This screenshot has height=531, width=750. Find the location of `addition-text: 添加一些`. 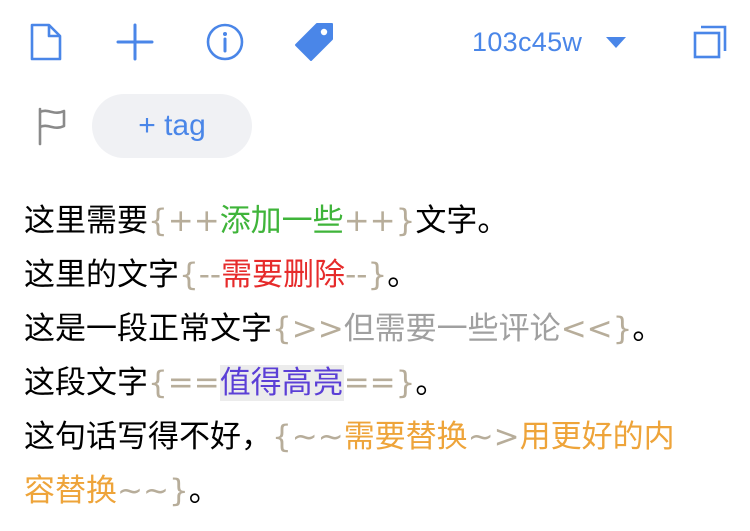

addition-text: 添加一些 is located at coordinates (281, 221).